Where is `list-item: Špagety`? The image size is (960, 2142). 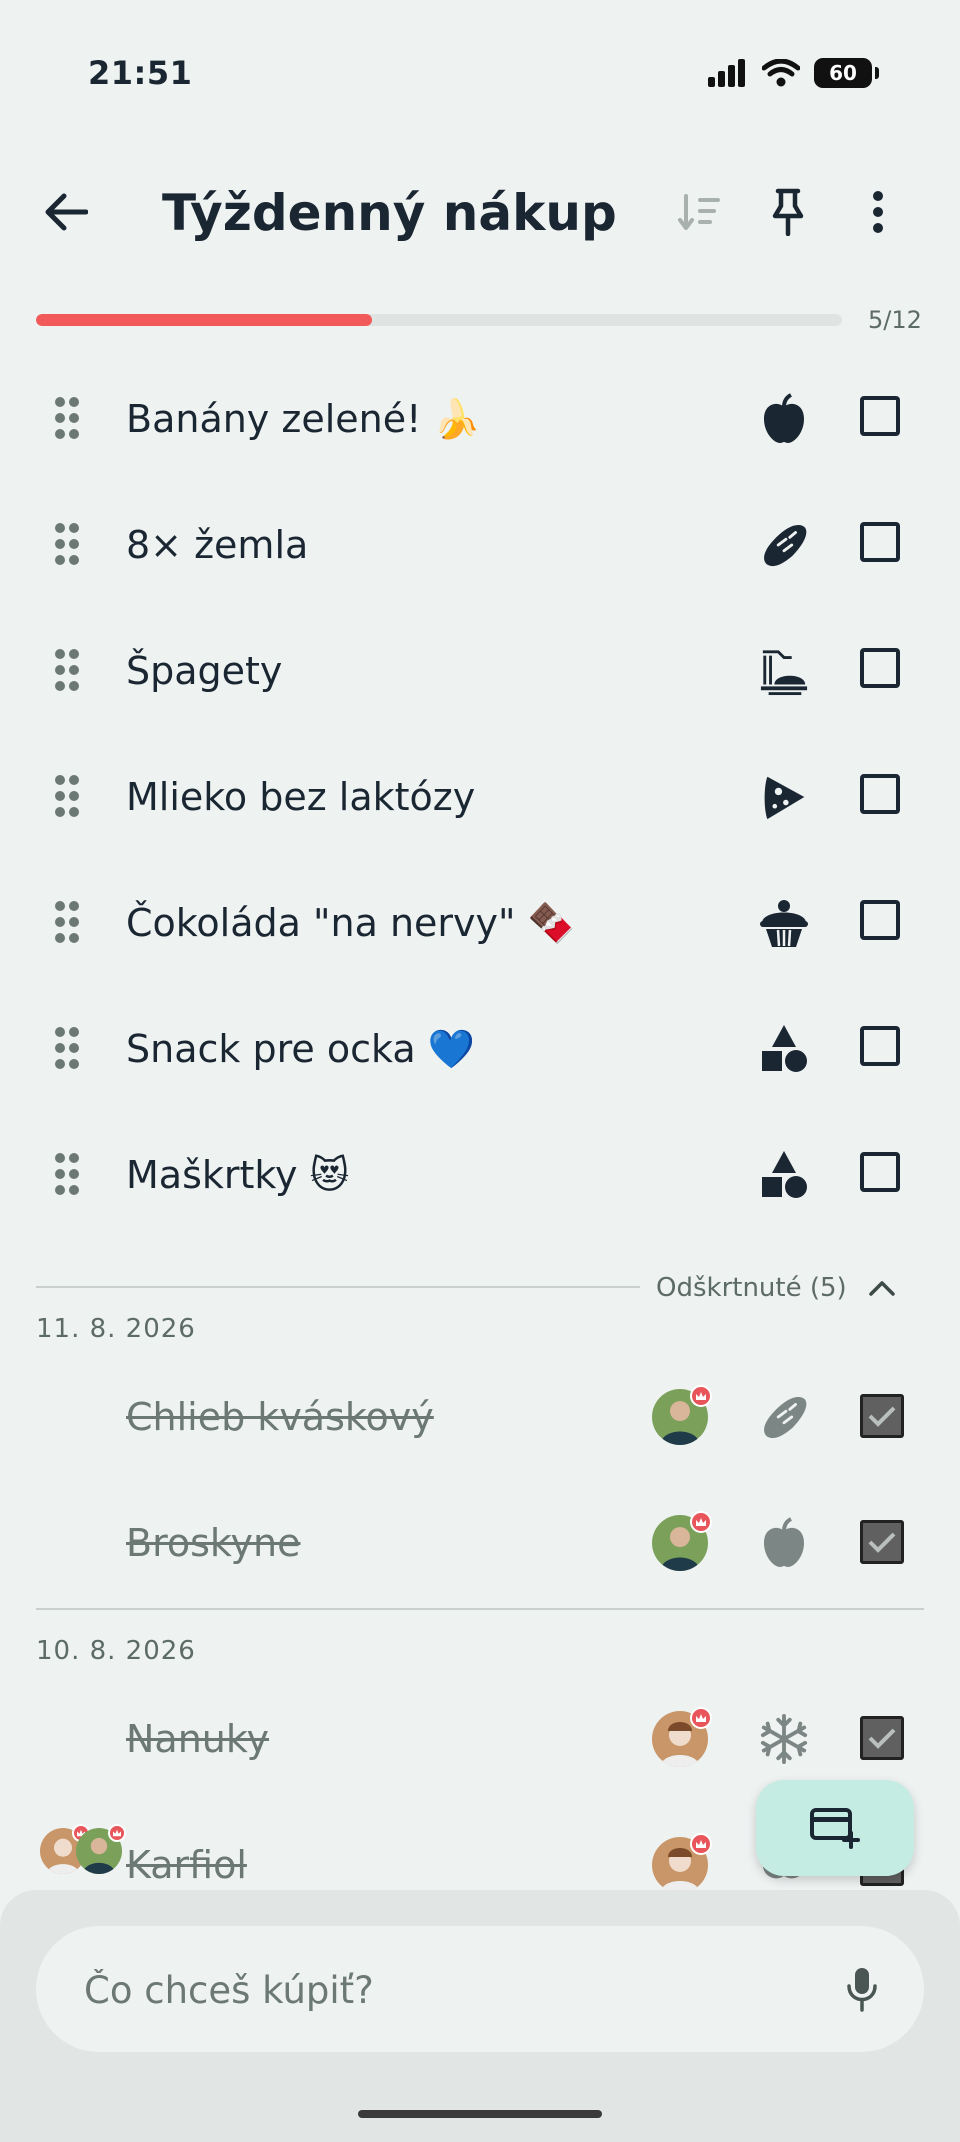
list-item: Špagety is located at coordinates (480, 671).